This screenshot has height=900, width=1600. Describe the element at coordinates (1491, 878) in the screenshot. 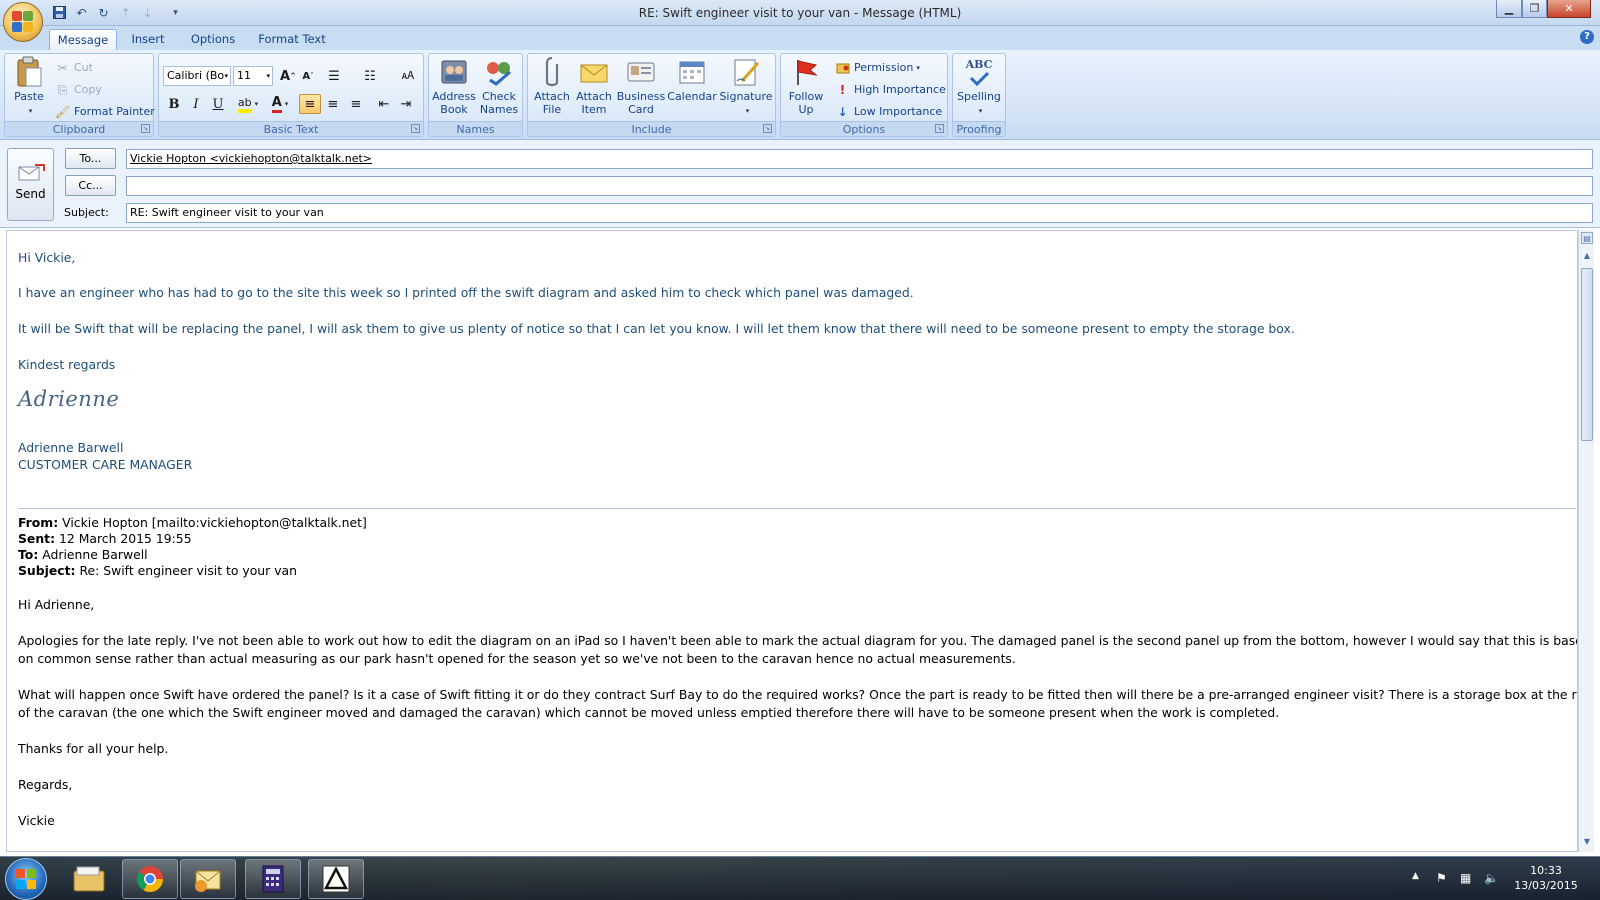

I see `volume-icon: 🔈` at that location.